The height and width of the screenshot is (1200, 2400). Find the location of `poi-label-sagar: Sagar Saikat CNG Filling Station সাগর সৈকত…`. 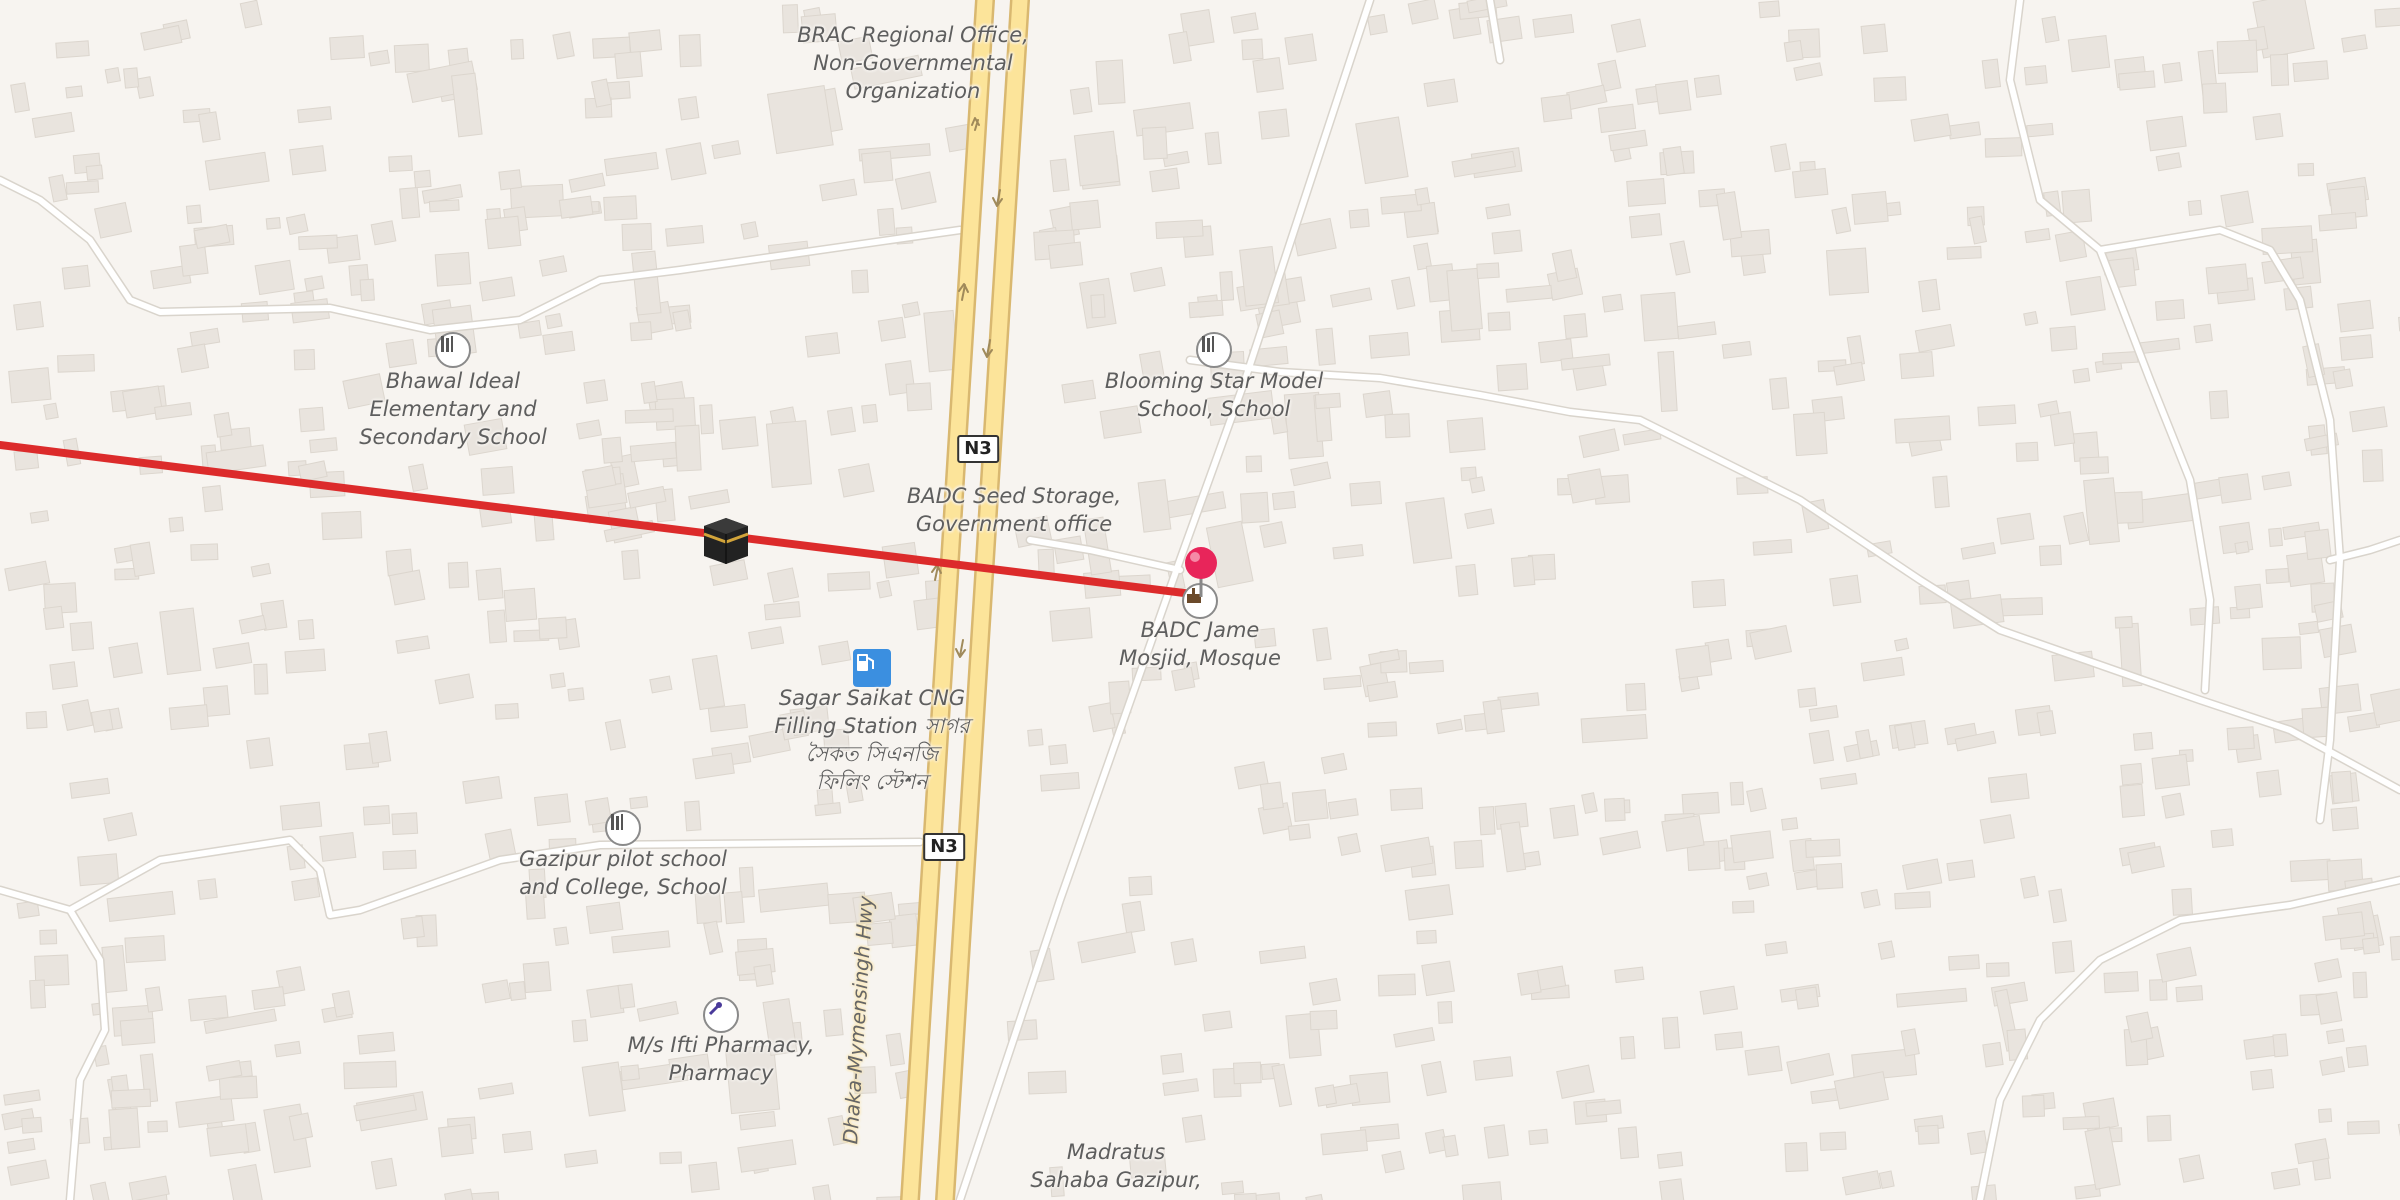

poi-label-sagar: Sagar Saikat CNG Filling Station সাগর সৈকত… is located at coordinates (871, 740).